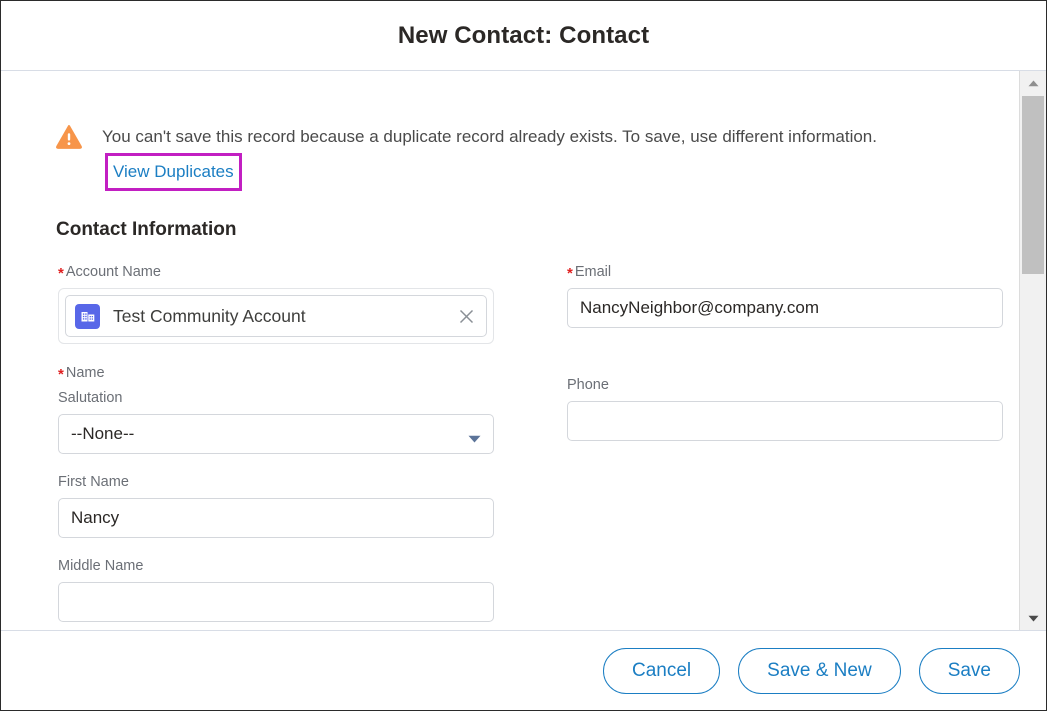  I want to click on middle-name-label: Middle Name, so click(101, 566).